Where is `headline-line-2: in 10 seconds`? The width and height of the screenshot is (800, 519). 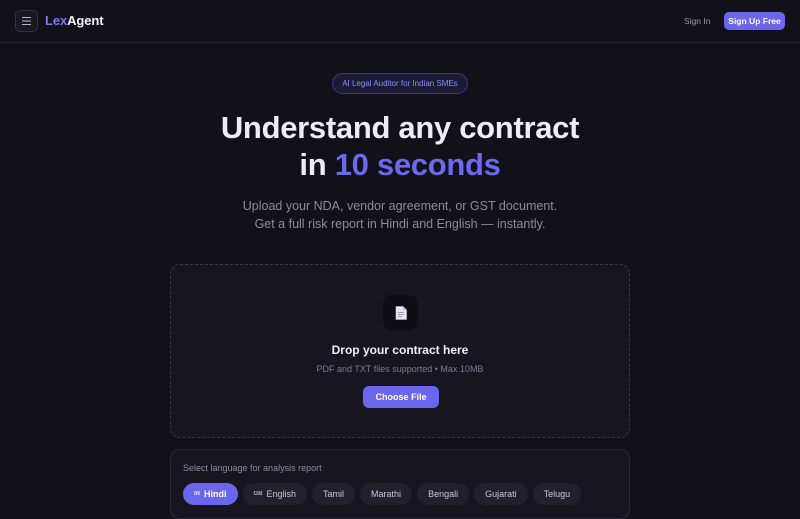
headline-line-2: in 10 seconds is located at coordinates (400, 165).